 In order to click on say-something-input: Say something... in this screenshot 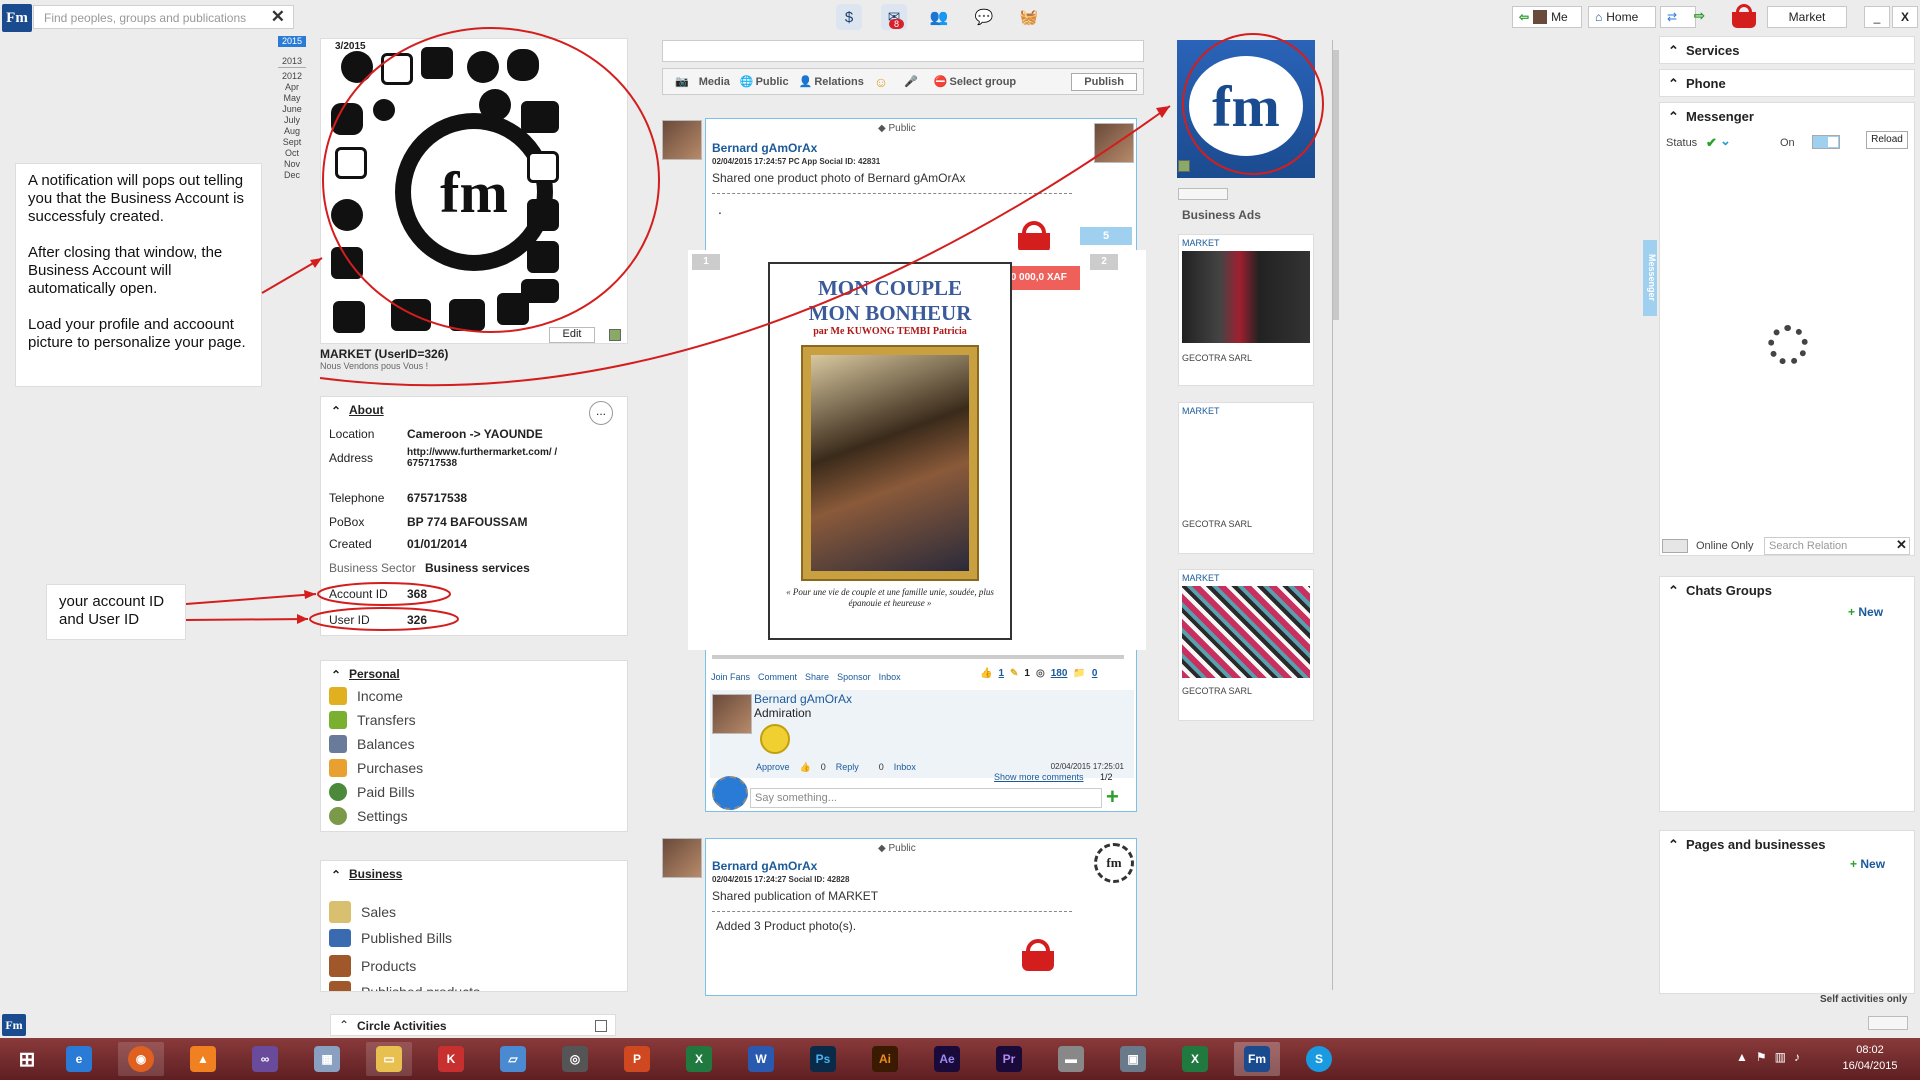, I will do `click(926, 798)`.